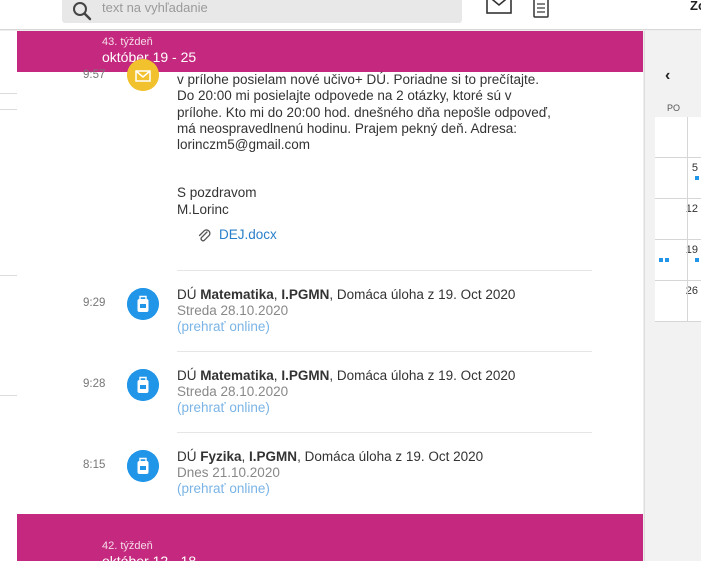  I want to click on previous-month-button: ‹, so click(667, 76).